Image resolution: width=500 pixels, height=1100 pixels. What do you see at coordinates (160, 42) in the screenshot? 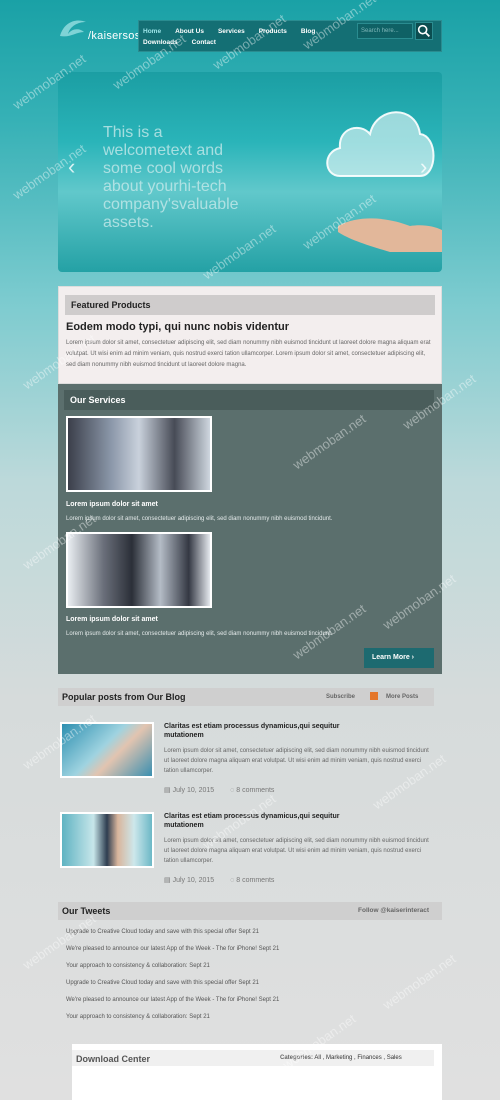
I see `nav-downloads: Downloads` at bounding box center [160, 42].